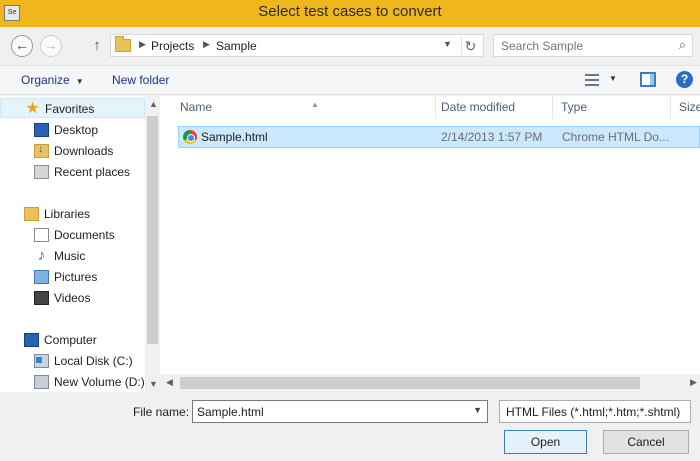  I want to click on arrow-right-icon: →, so click(51, 45).